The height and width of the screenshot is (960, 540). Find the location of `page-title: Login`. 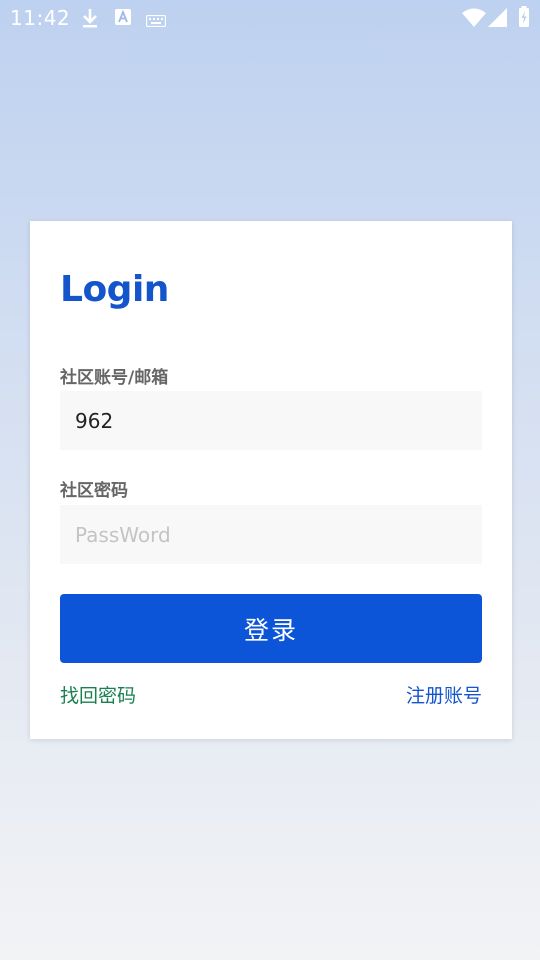

page-title: Login is located at coordinates (114, 289).